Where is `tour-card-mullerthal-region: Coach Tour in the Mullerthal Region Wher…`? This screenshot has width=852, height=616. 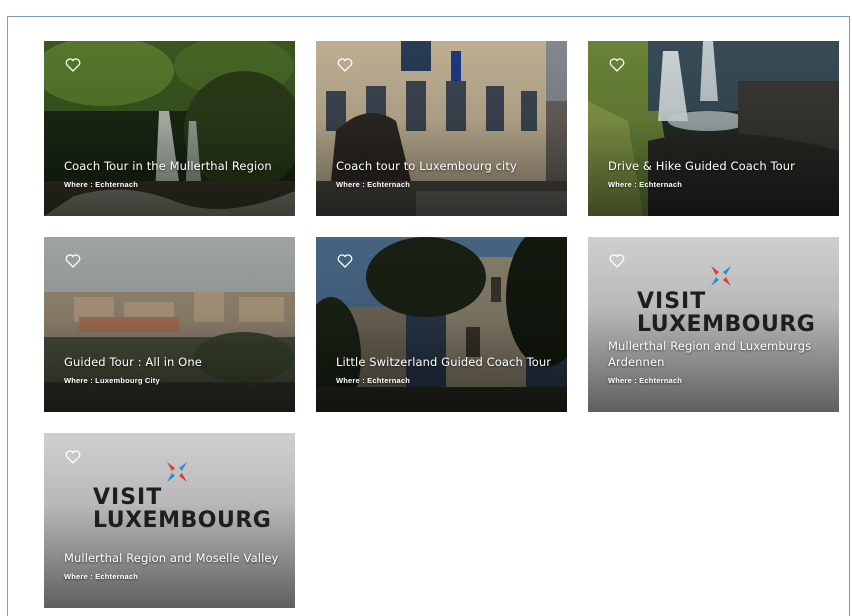 tour-card-mullerthal-region: Coach Tour in the Mullerthal Region Wher… is located at coordinates (169, 128).